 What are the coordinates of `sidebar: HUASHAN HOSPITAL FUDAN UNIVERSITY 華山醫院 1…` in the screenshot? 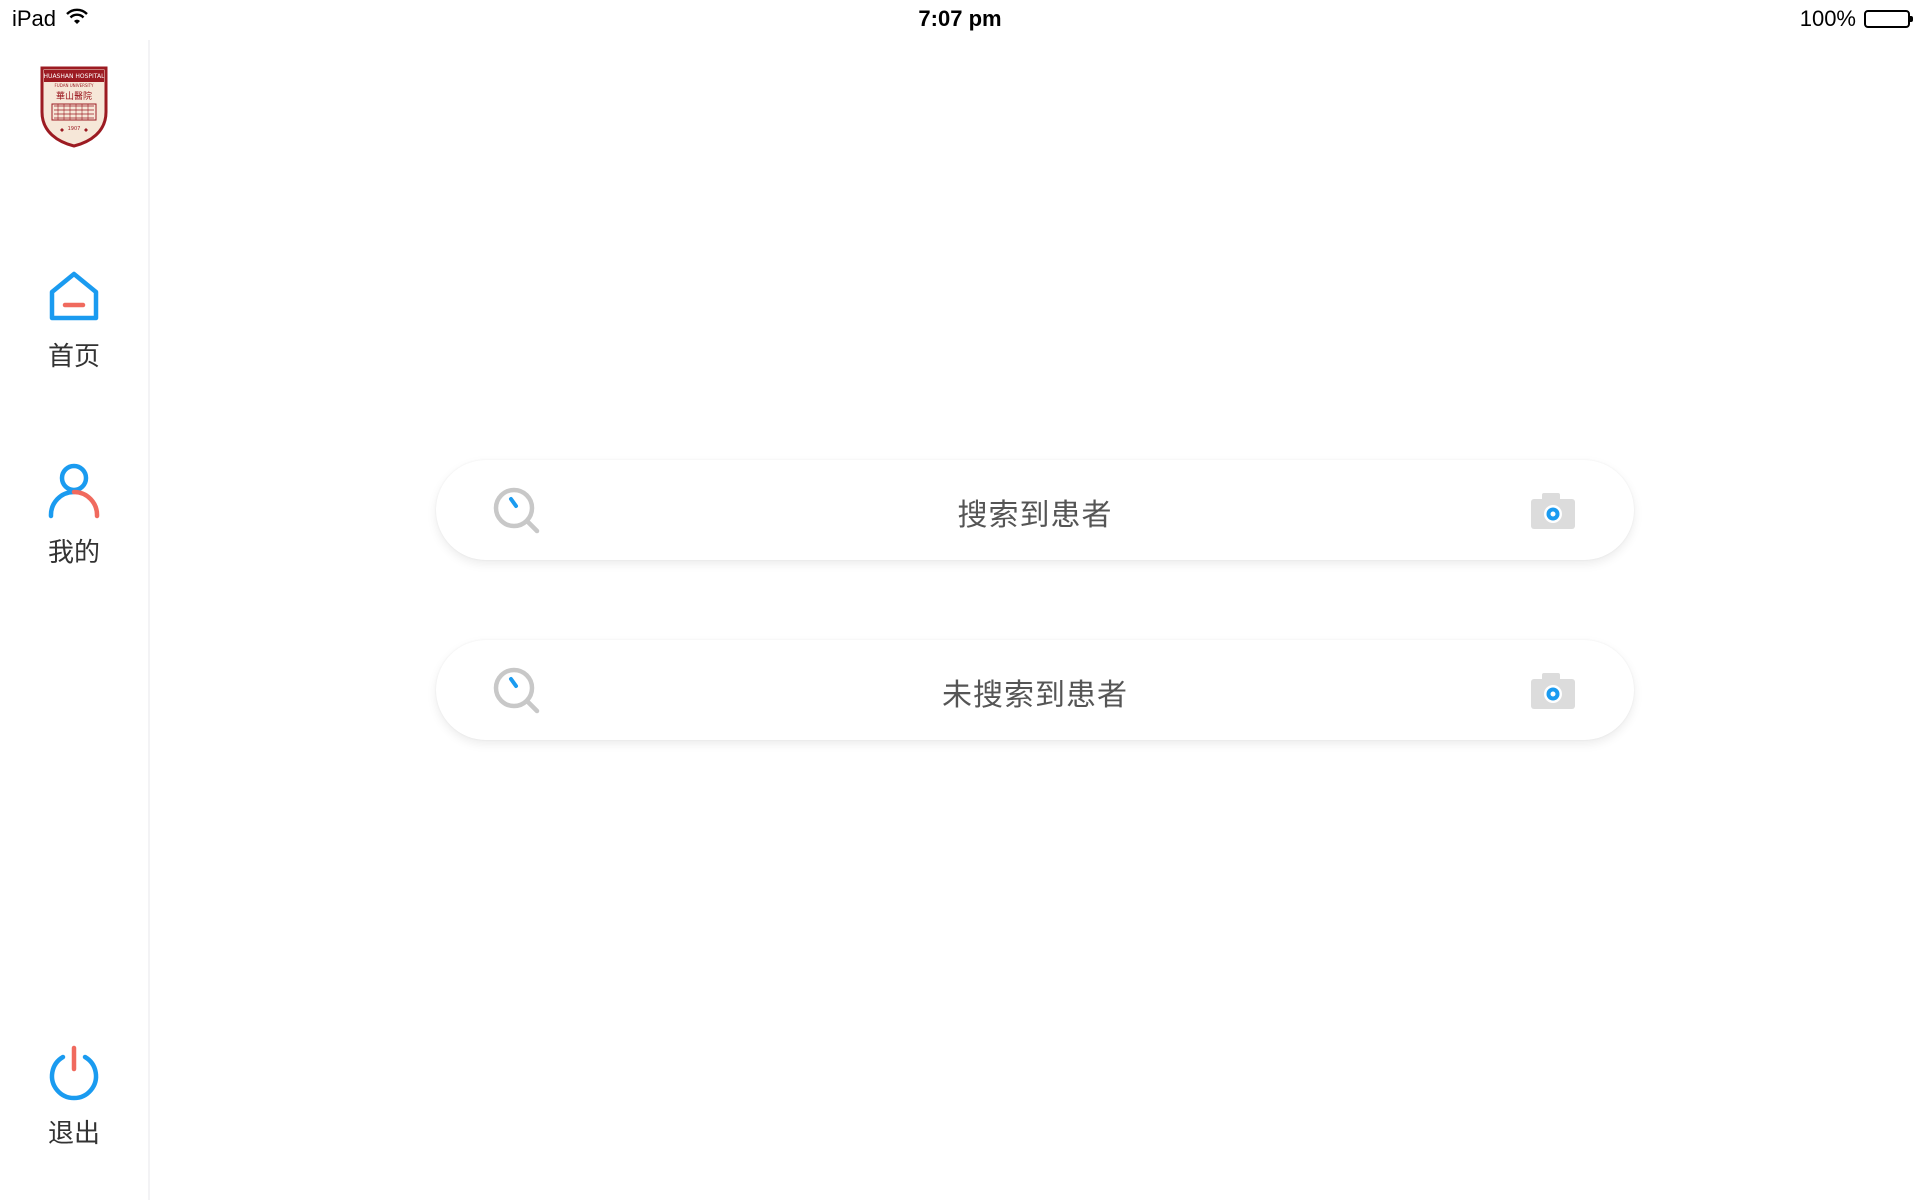 It's located at (75, 620).